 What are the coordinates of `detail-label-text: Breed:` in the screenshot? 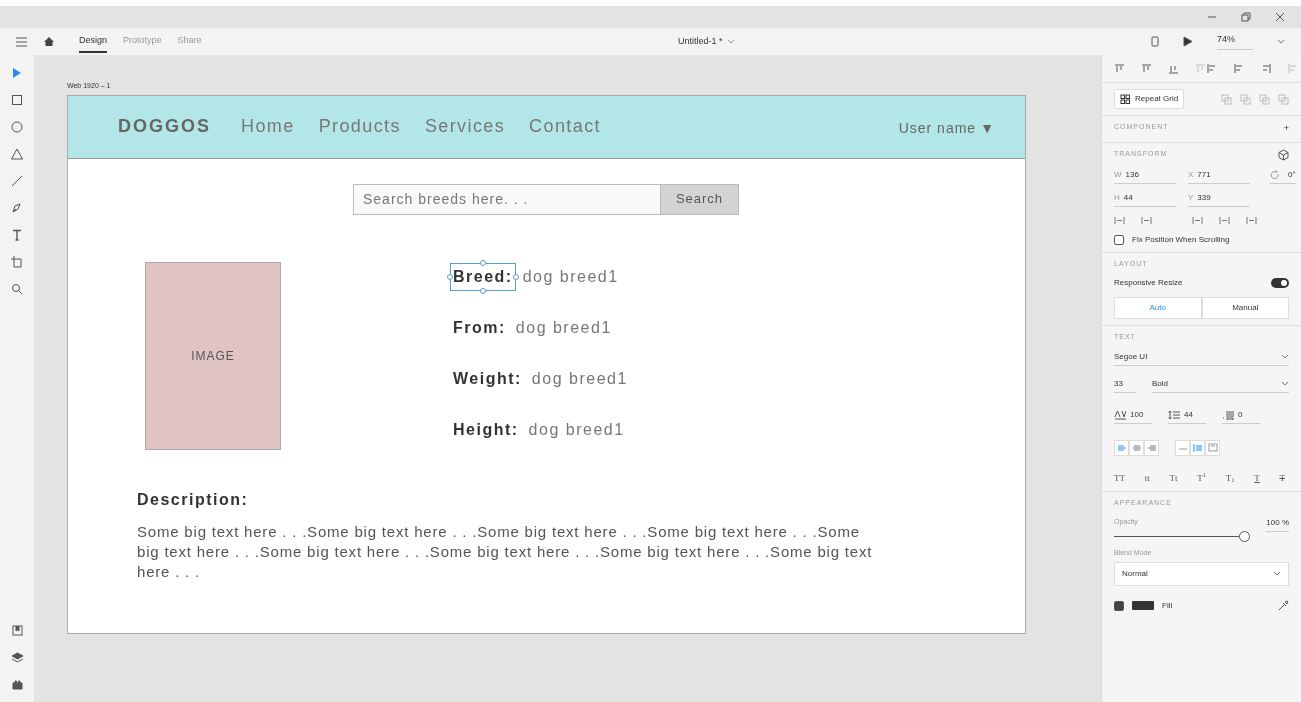 It's located at (483, 276).